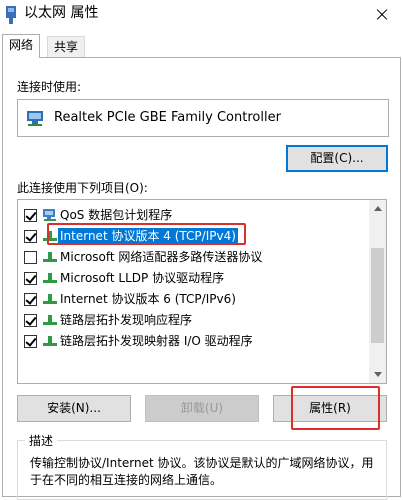  What do you see at coordinates (66, 47) in the screenshot?
I see `tab-sharing: 共享` at bounding box center [66, 47].